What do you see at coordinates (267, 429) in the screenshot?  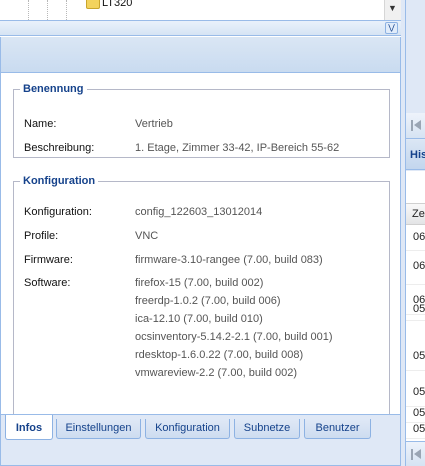 I see `tab-subnetze: Subnetze` at bounding box center [267, 429].